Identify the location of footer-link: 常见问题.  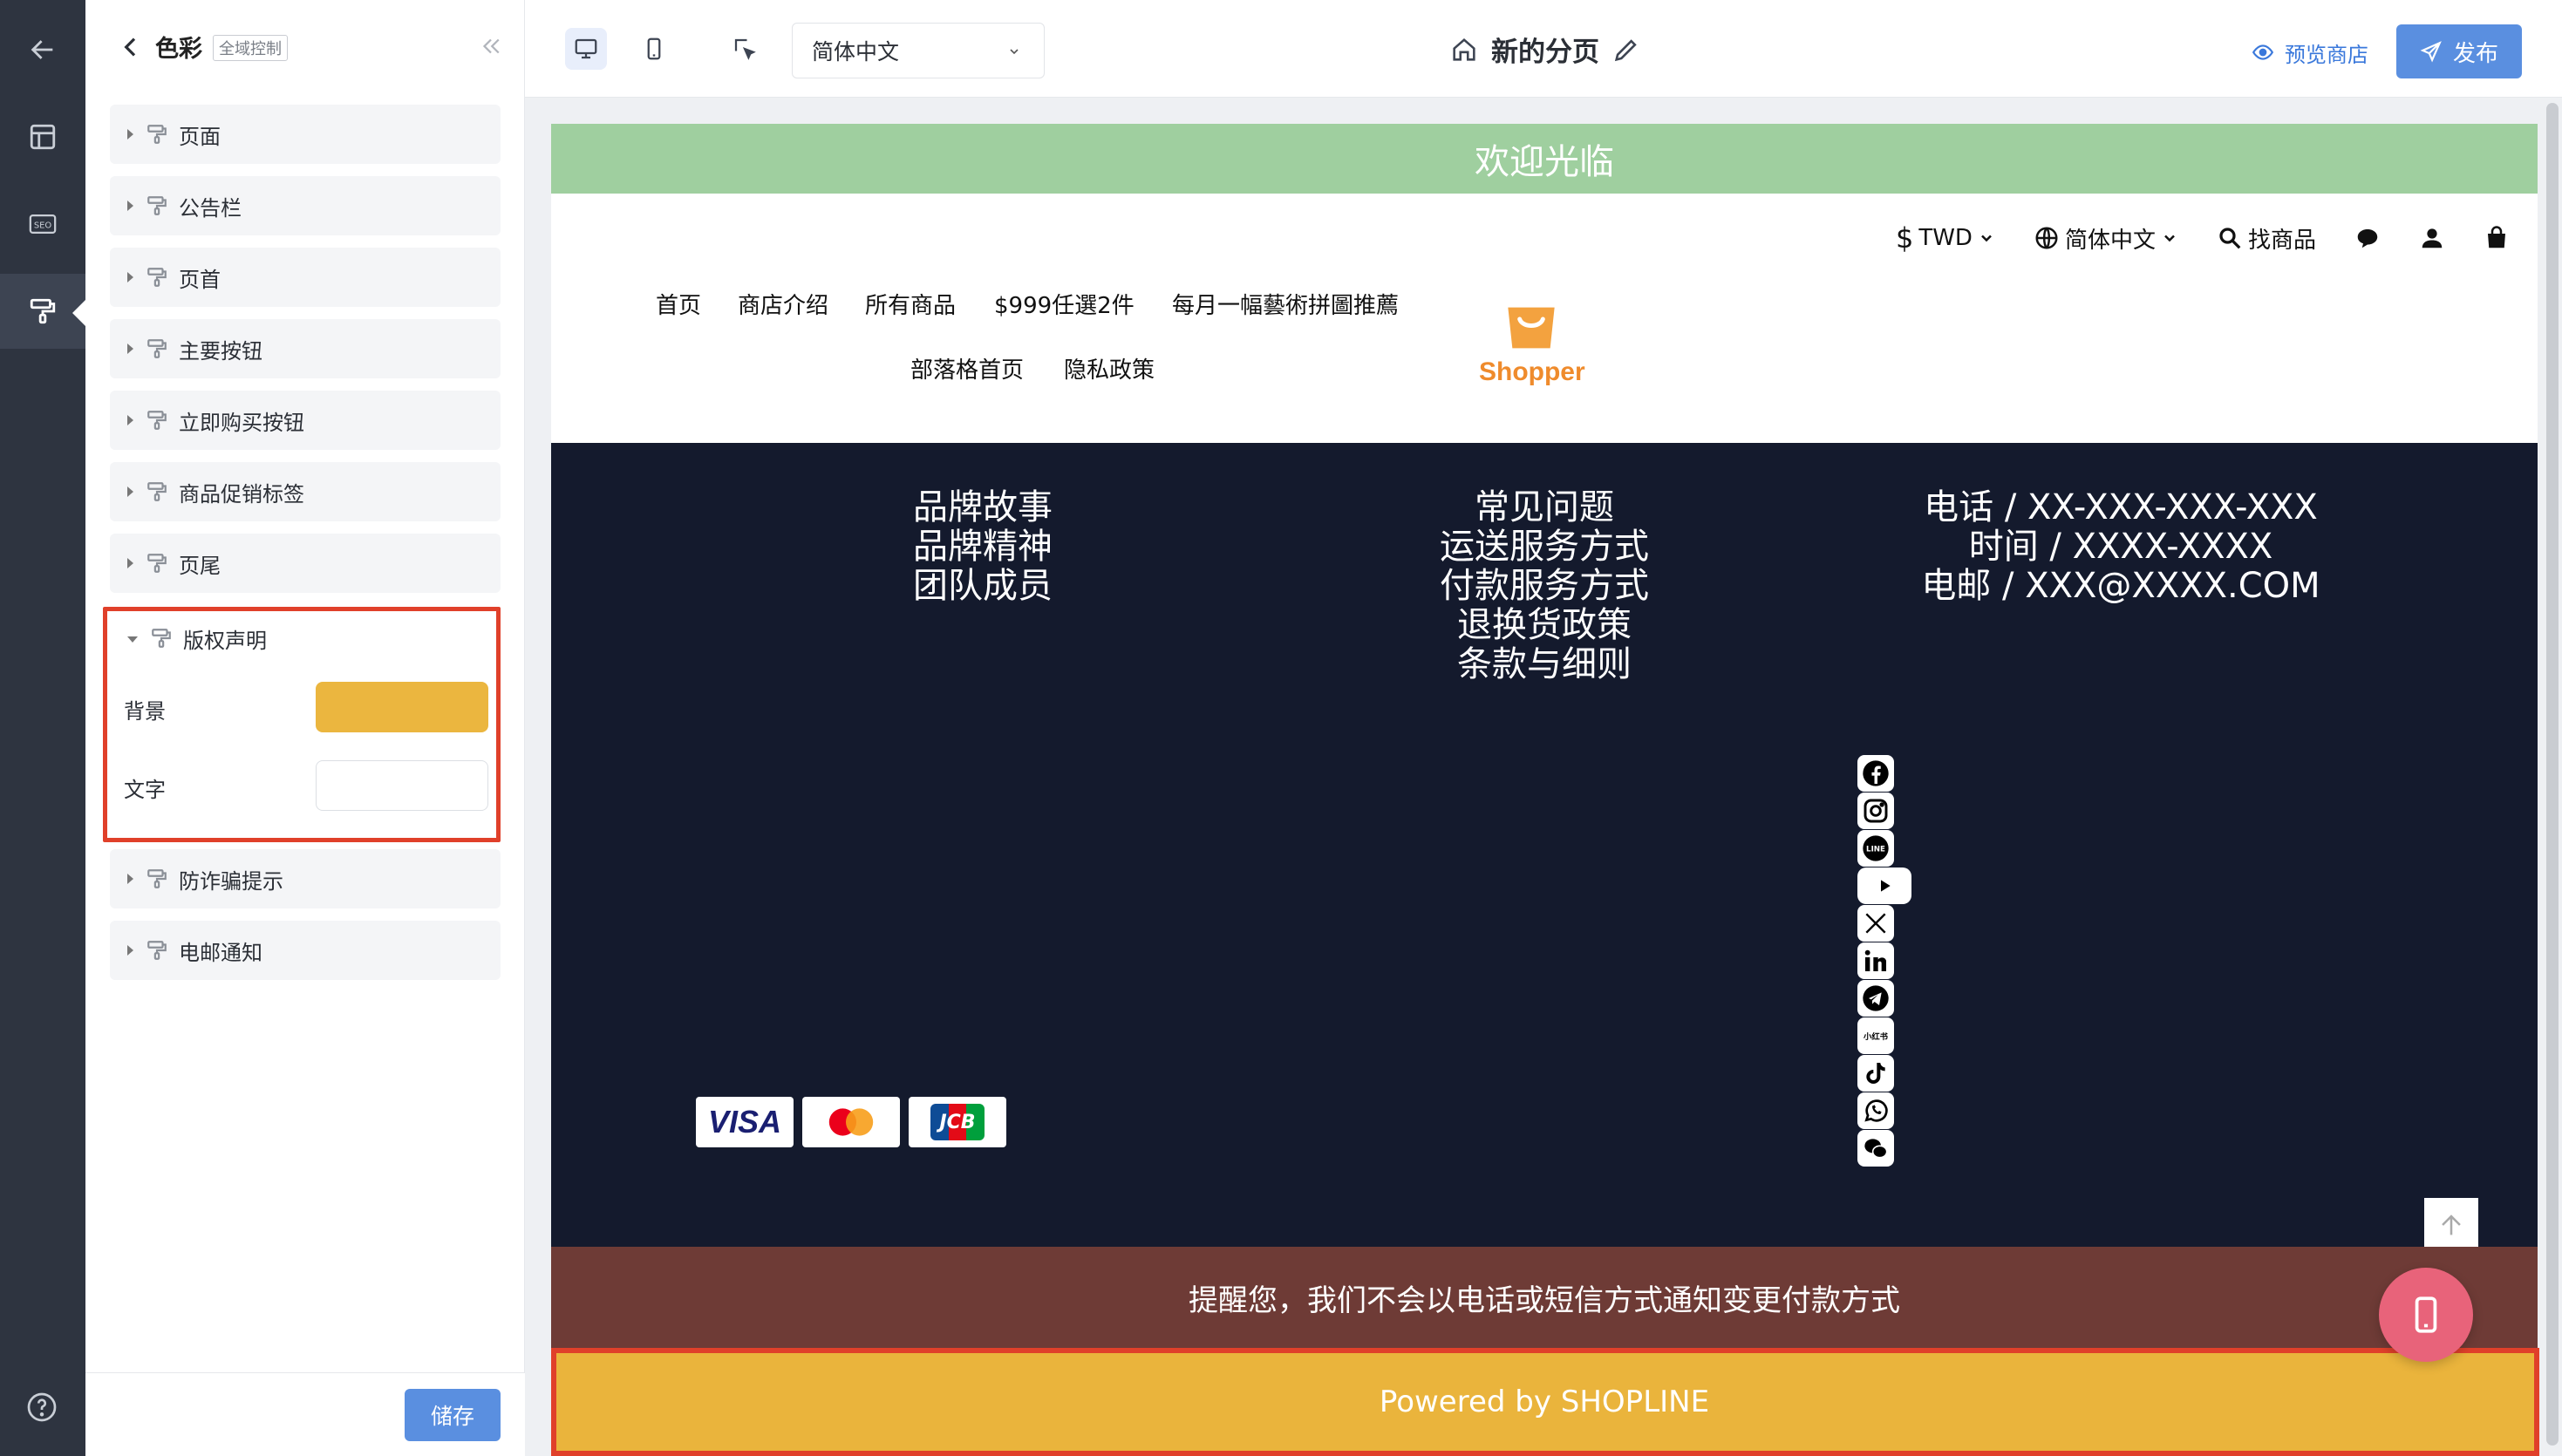
(1544, 507).